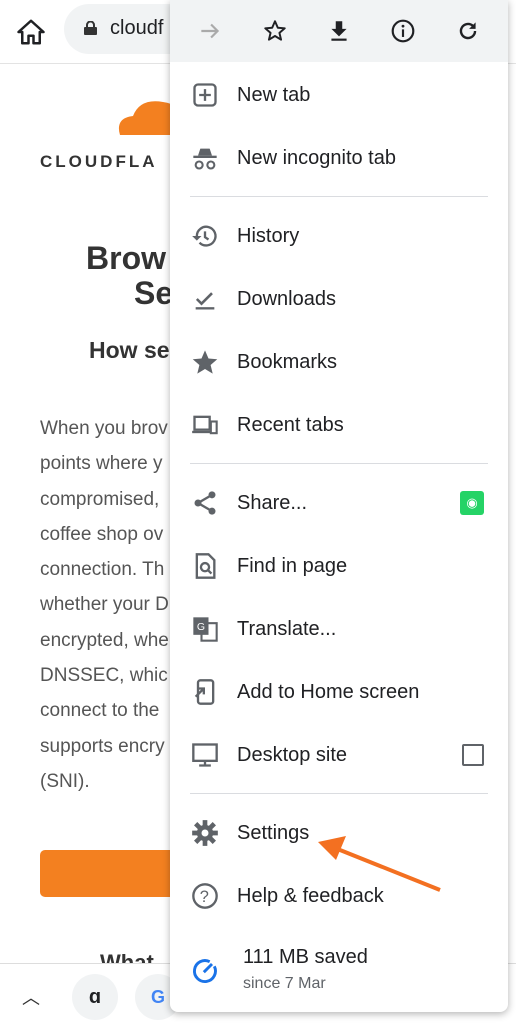 This screenshot has width=516, height=1024. What do you see at coordinates (205, 692) in the screenshot?
I see `add-home-icon` at bounding box center [205, 692].